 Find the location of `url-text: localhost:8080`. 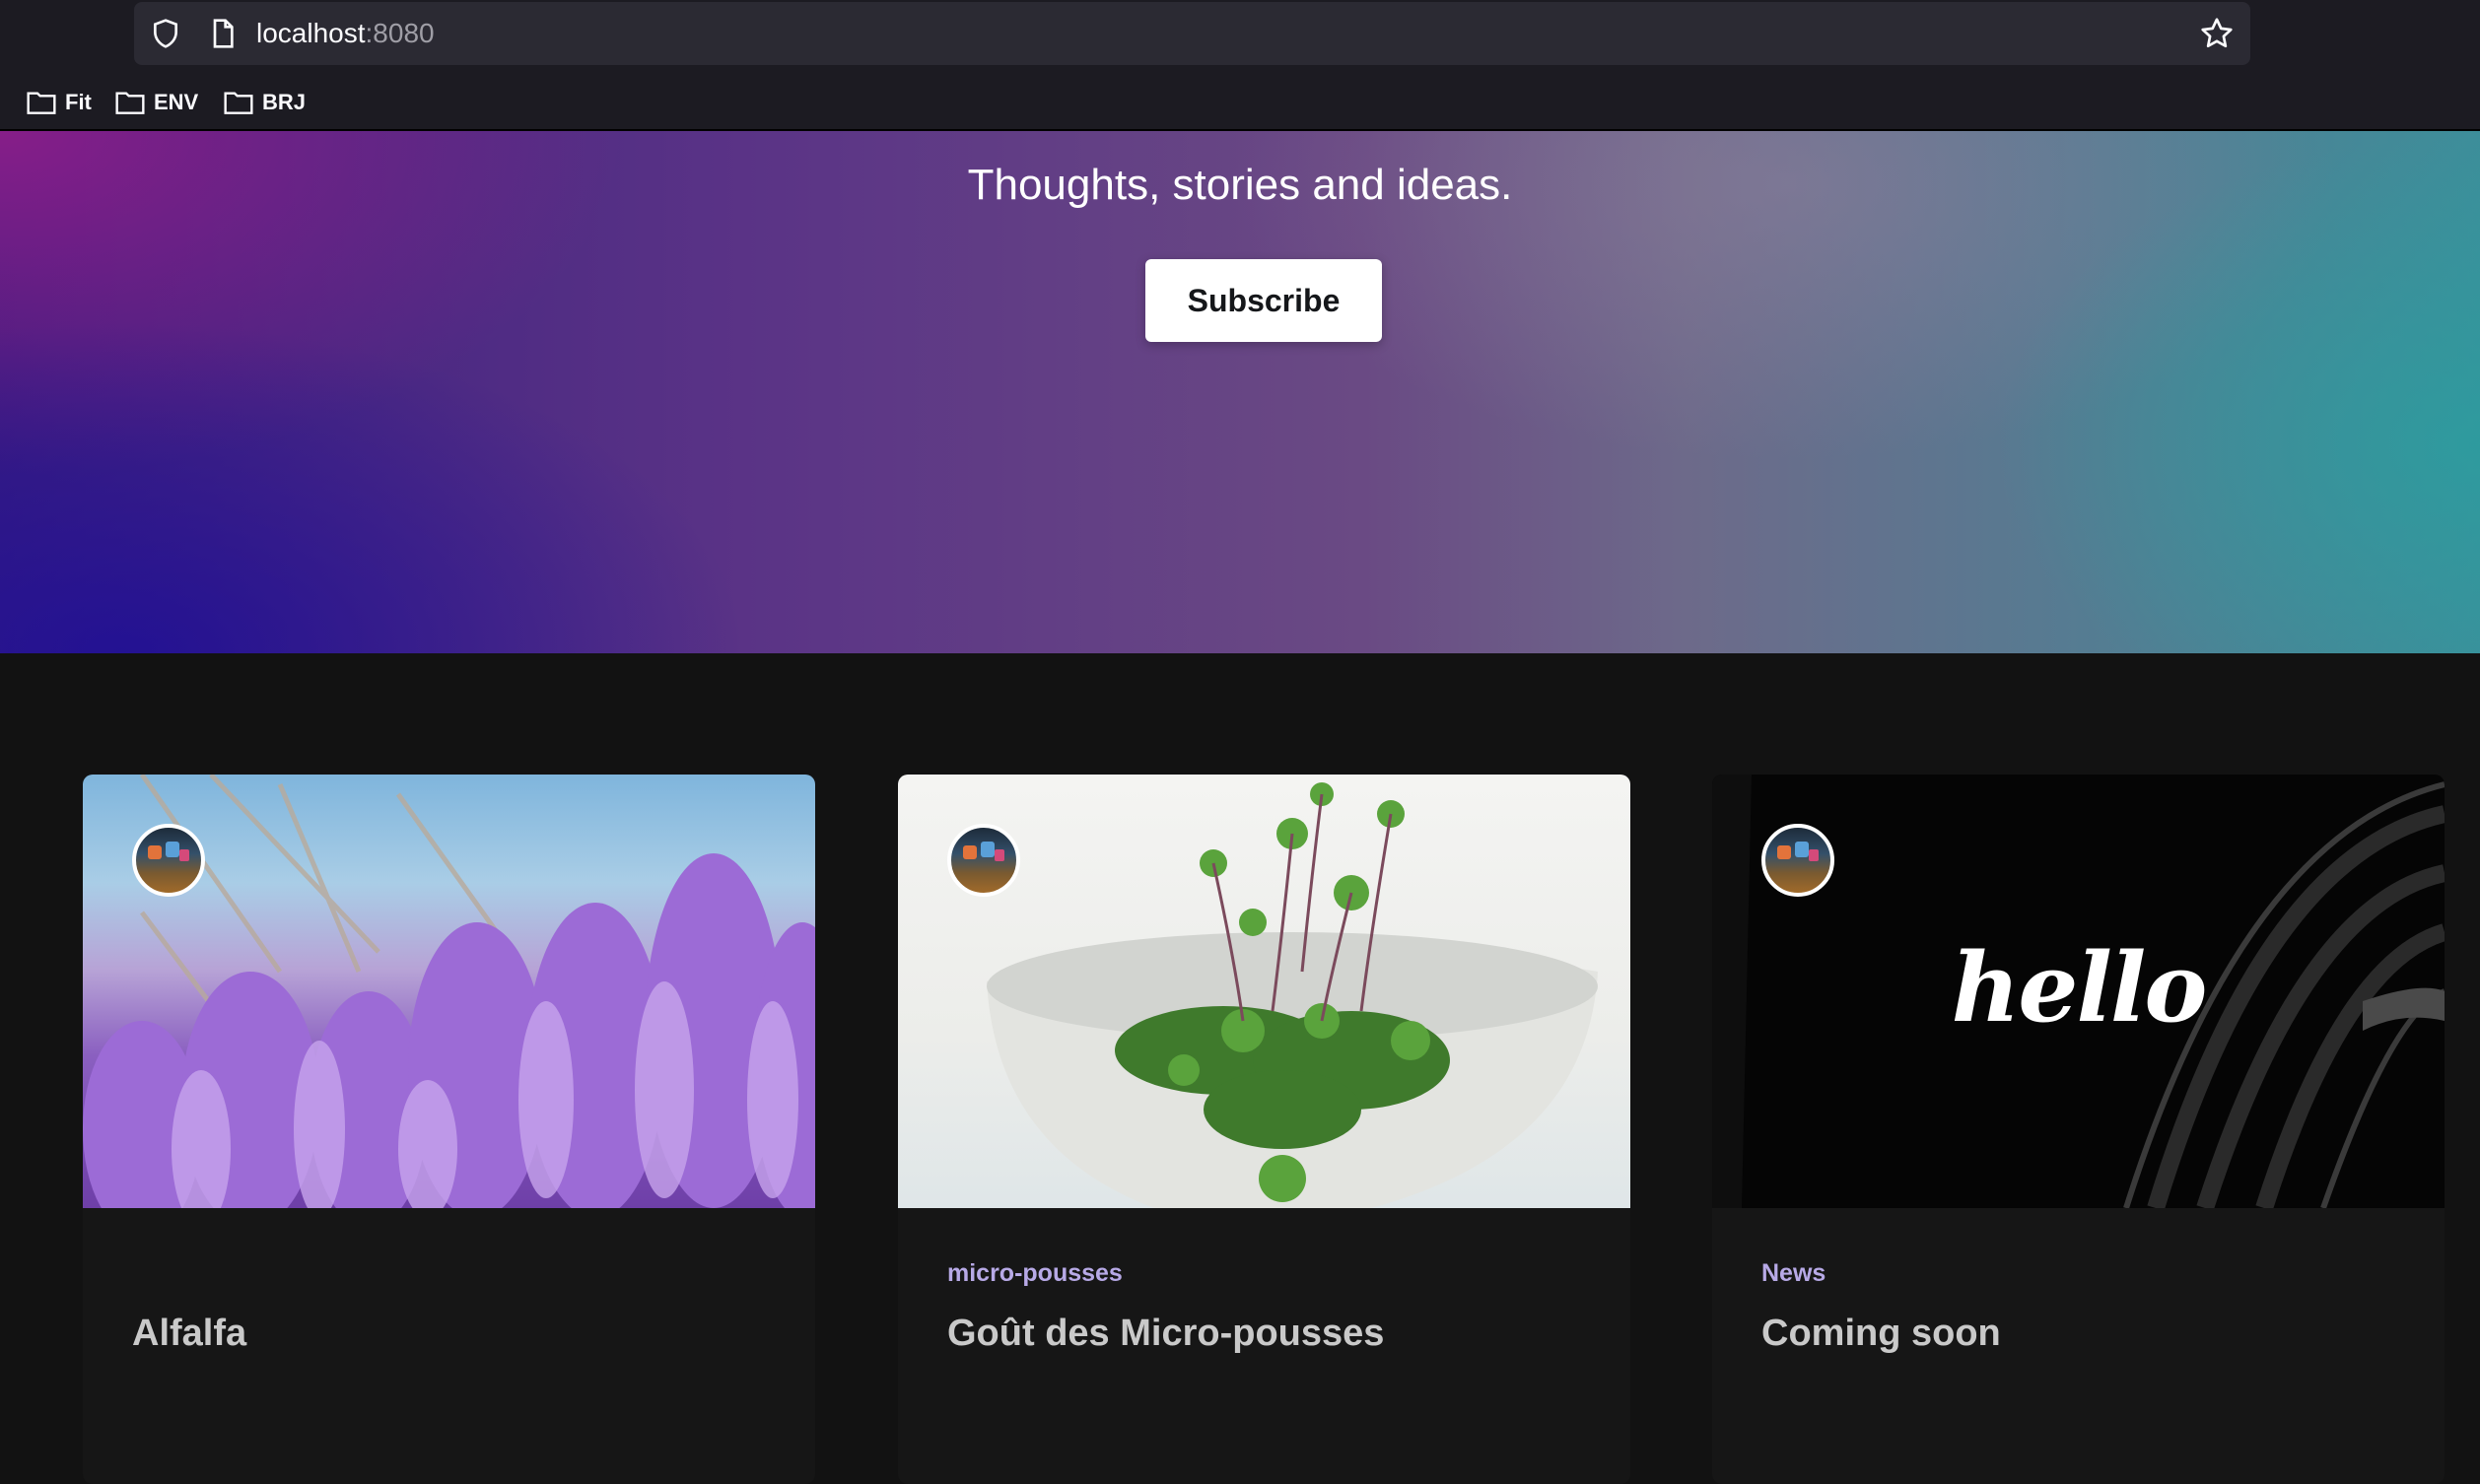

url-text: localhost:8080 is located at coordinates (345, 33).